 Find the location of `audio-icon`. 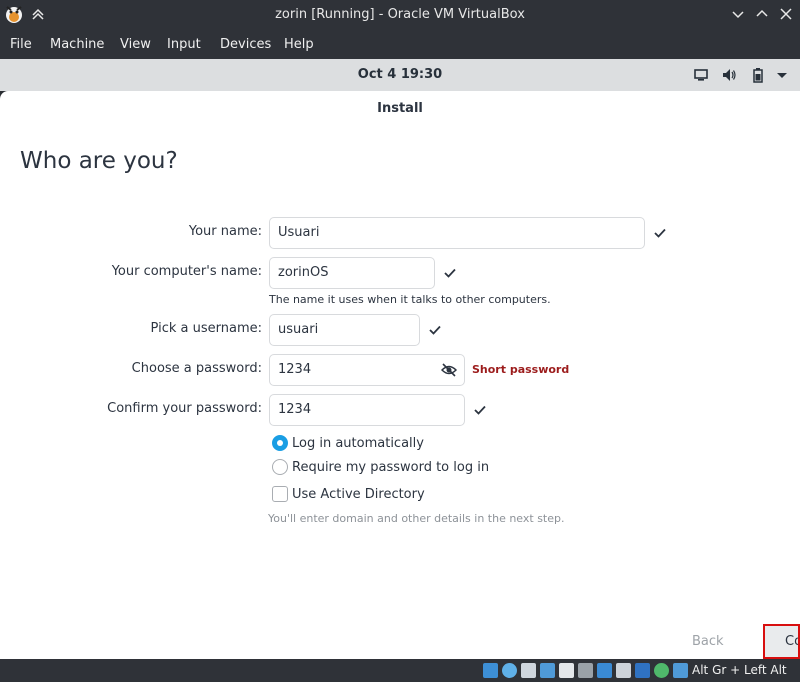

audio-icon is located at coordinates (528, 670).